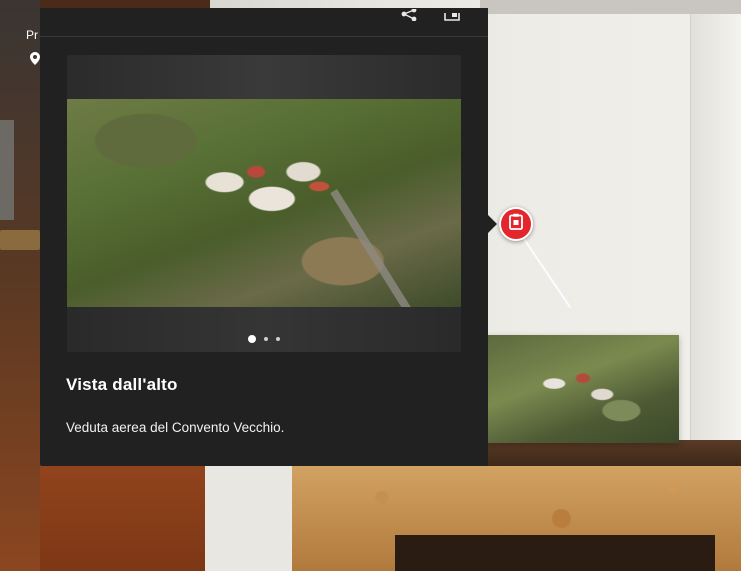 This screenshot has width=741, height=571. What do you see at coordinates (264, 77) in the screenshot?
I see `media-top-band` at bounding box center [264, 77].